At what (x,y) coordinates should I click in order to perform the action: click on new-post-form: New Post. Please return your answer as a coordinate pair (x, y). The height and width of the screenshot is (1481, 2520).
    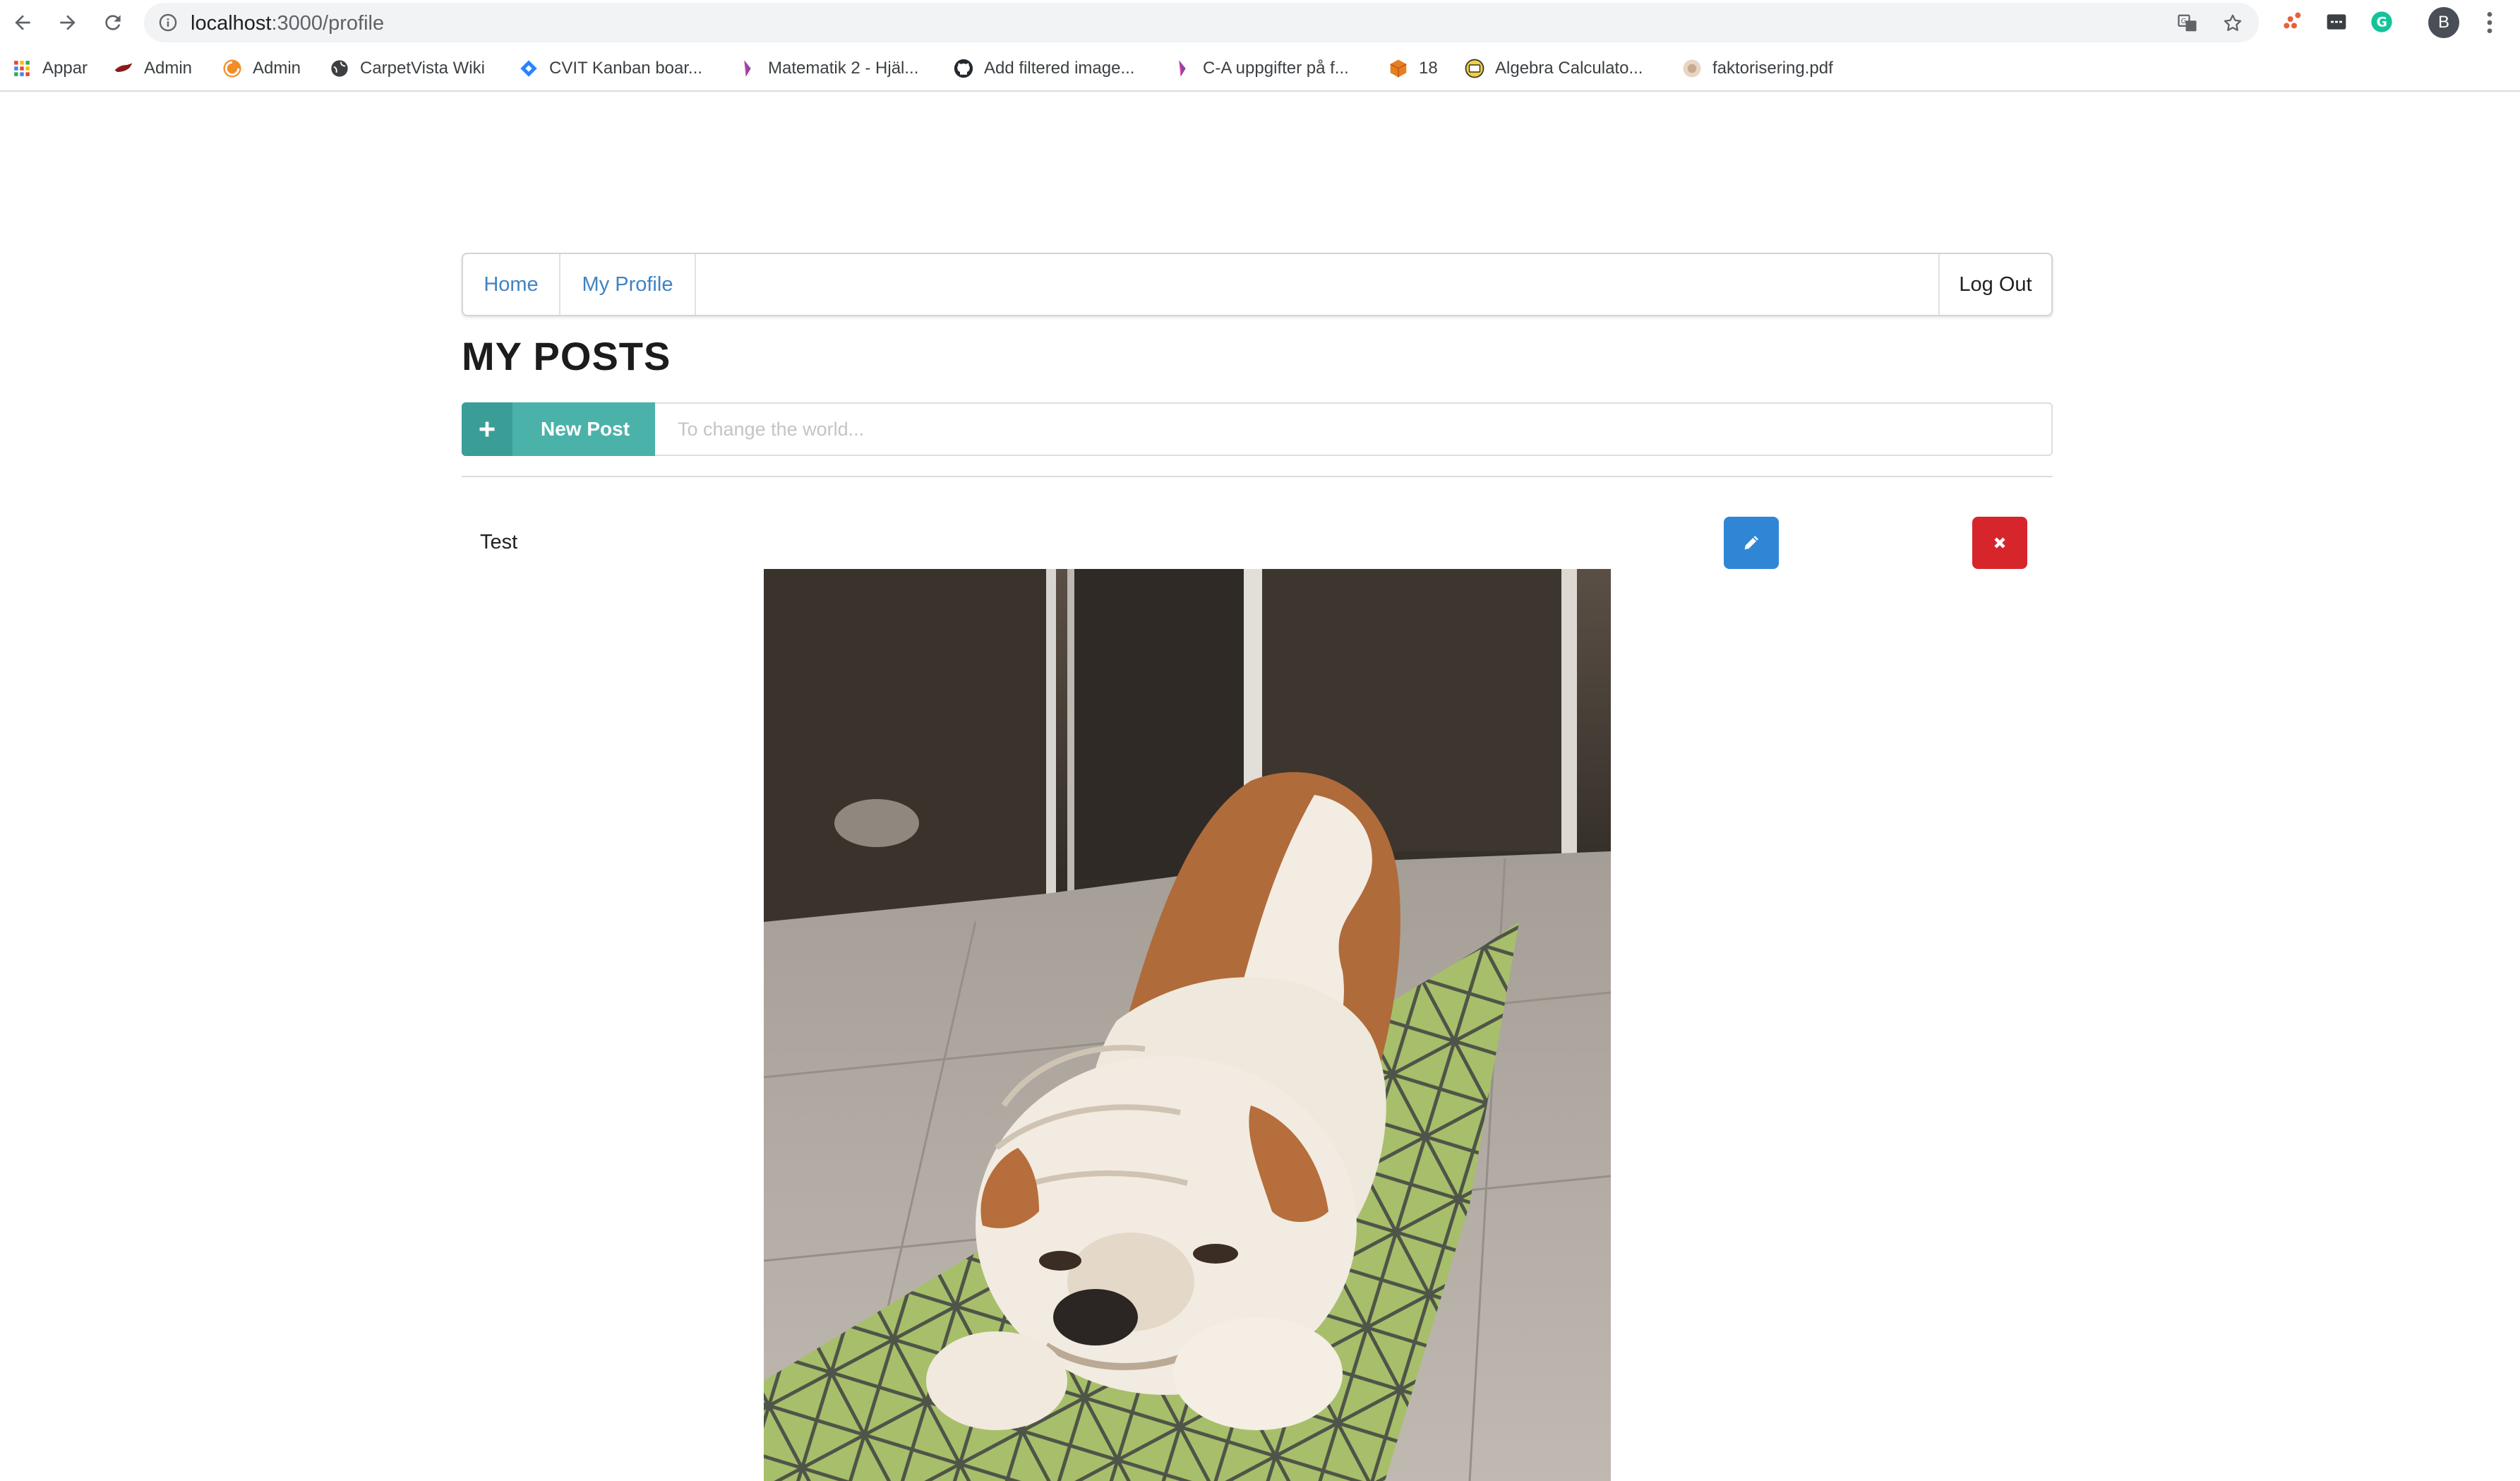
    Looking at the image, I should click on (1258, 429).